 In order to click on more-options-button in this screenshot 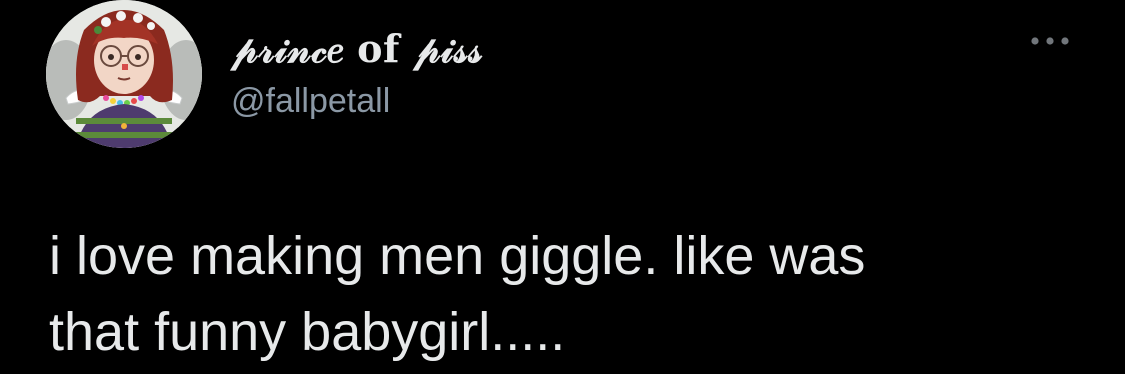, I will do `click(1050, 41)`.